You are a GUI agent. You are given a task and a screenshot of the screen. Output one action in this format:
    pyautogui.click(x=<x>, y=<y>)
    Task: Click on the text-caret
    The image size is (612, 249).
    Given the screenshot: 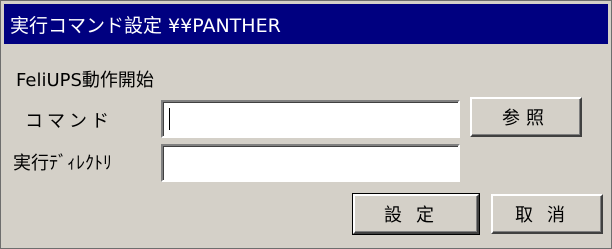 What is the action you would take?
    pyautogui.click(x=169, y=119)
    